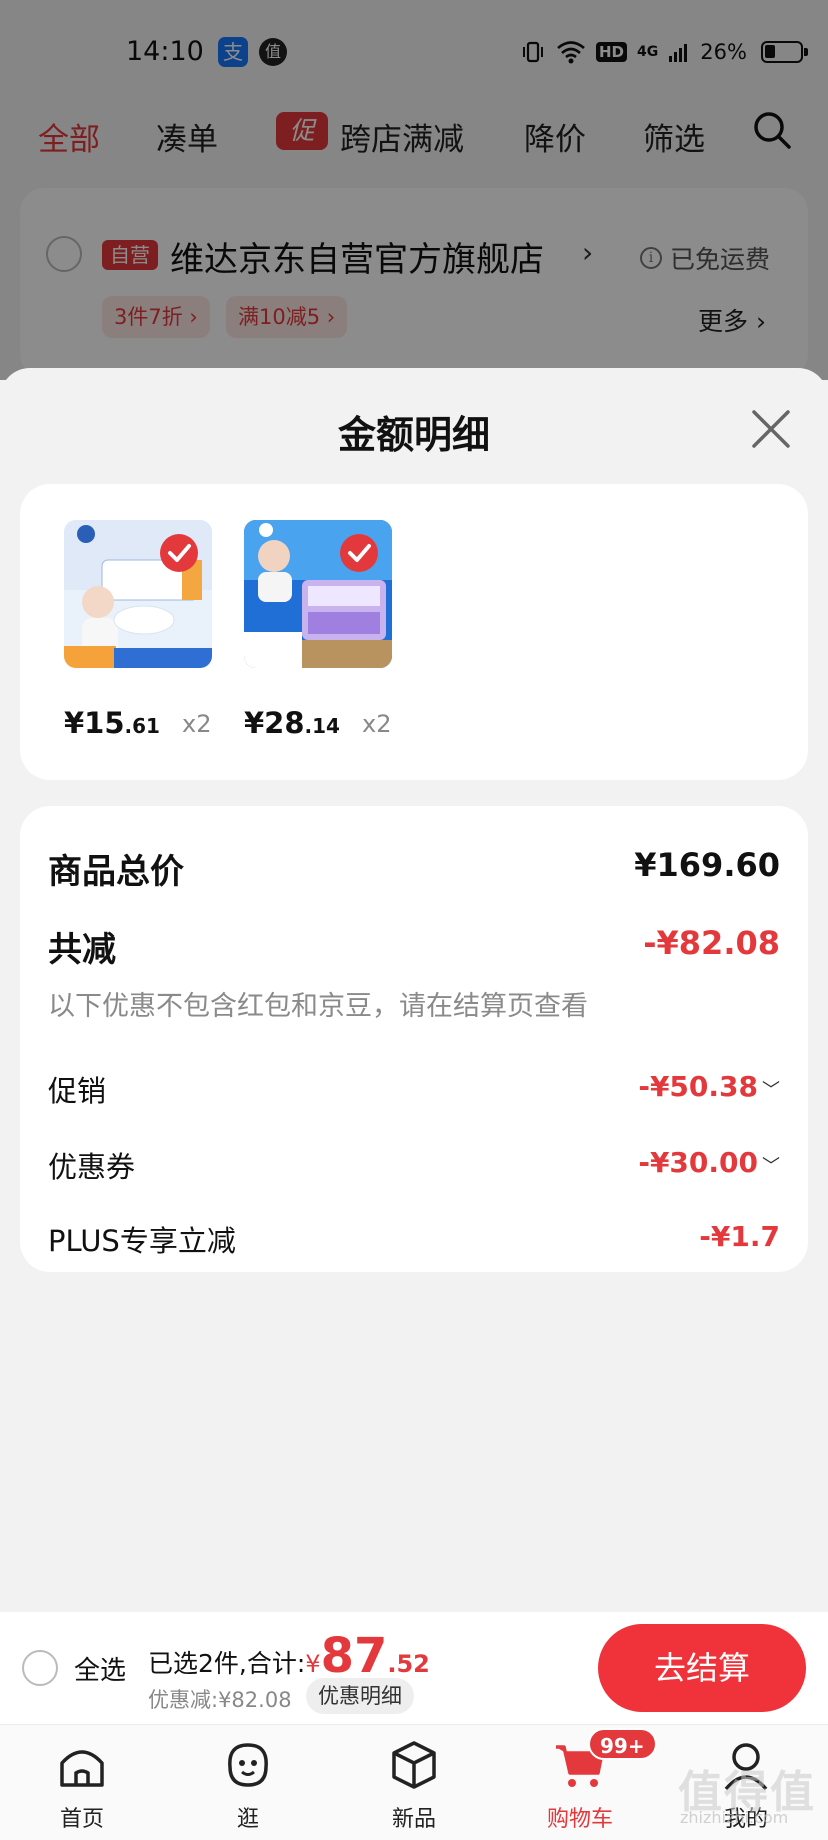  Describe the element at coordinates (116, 872) in the screenshot. I see `total-label: 商品总价` at that location.